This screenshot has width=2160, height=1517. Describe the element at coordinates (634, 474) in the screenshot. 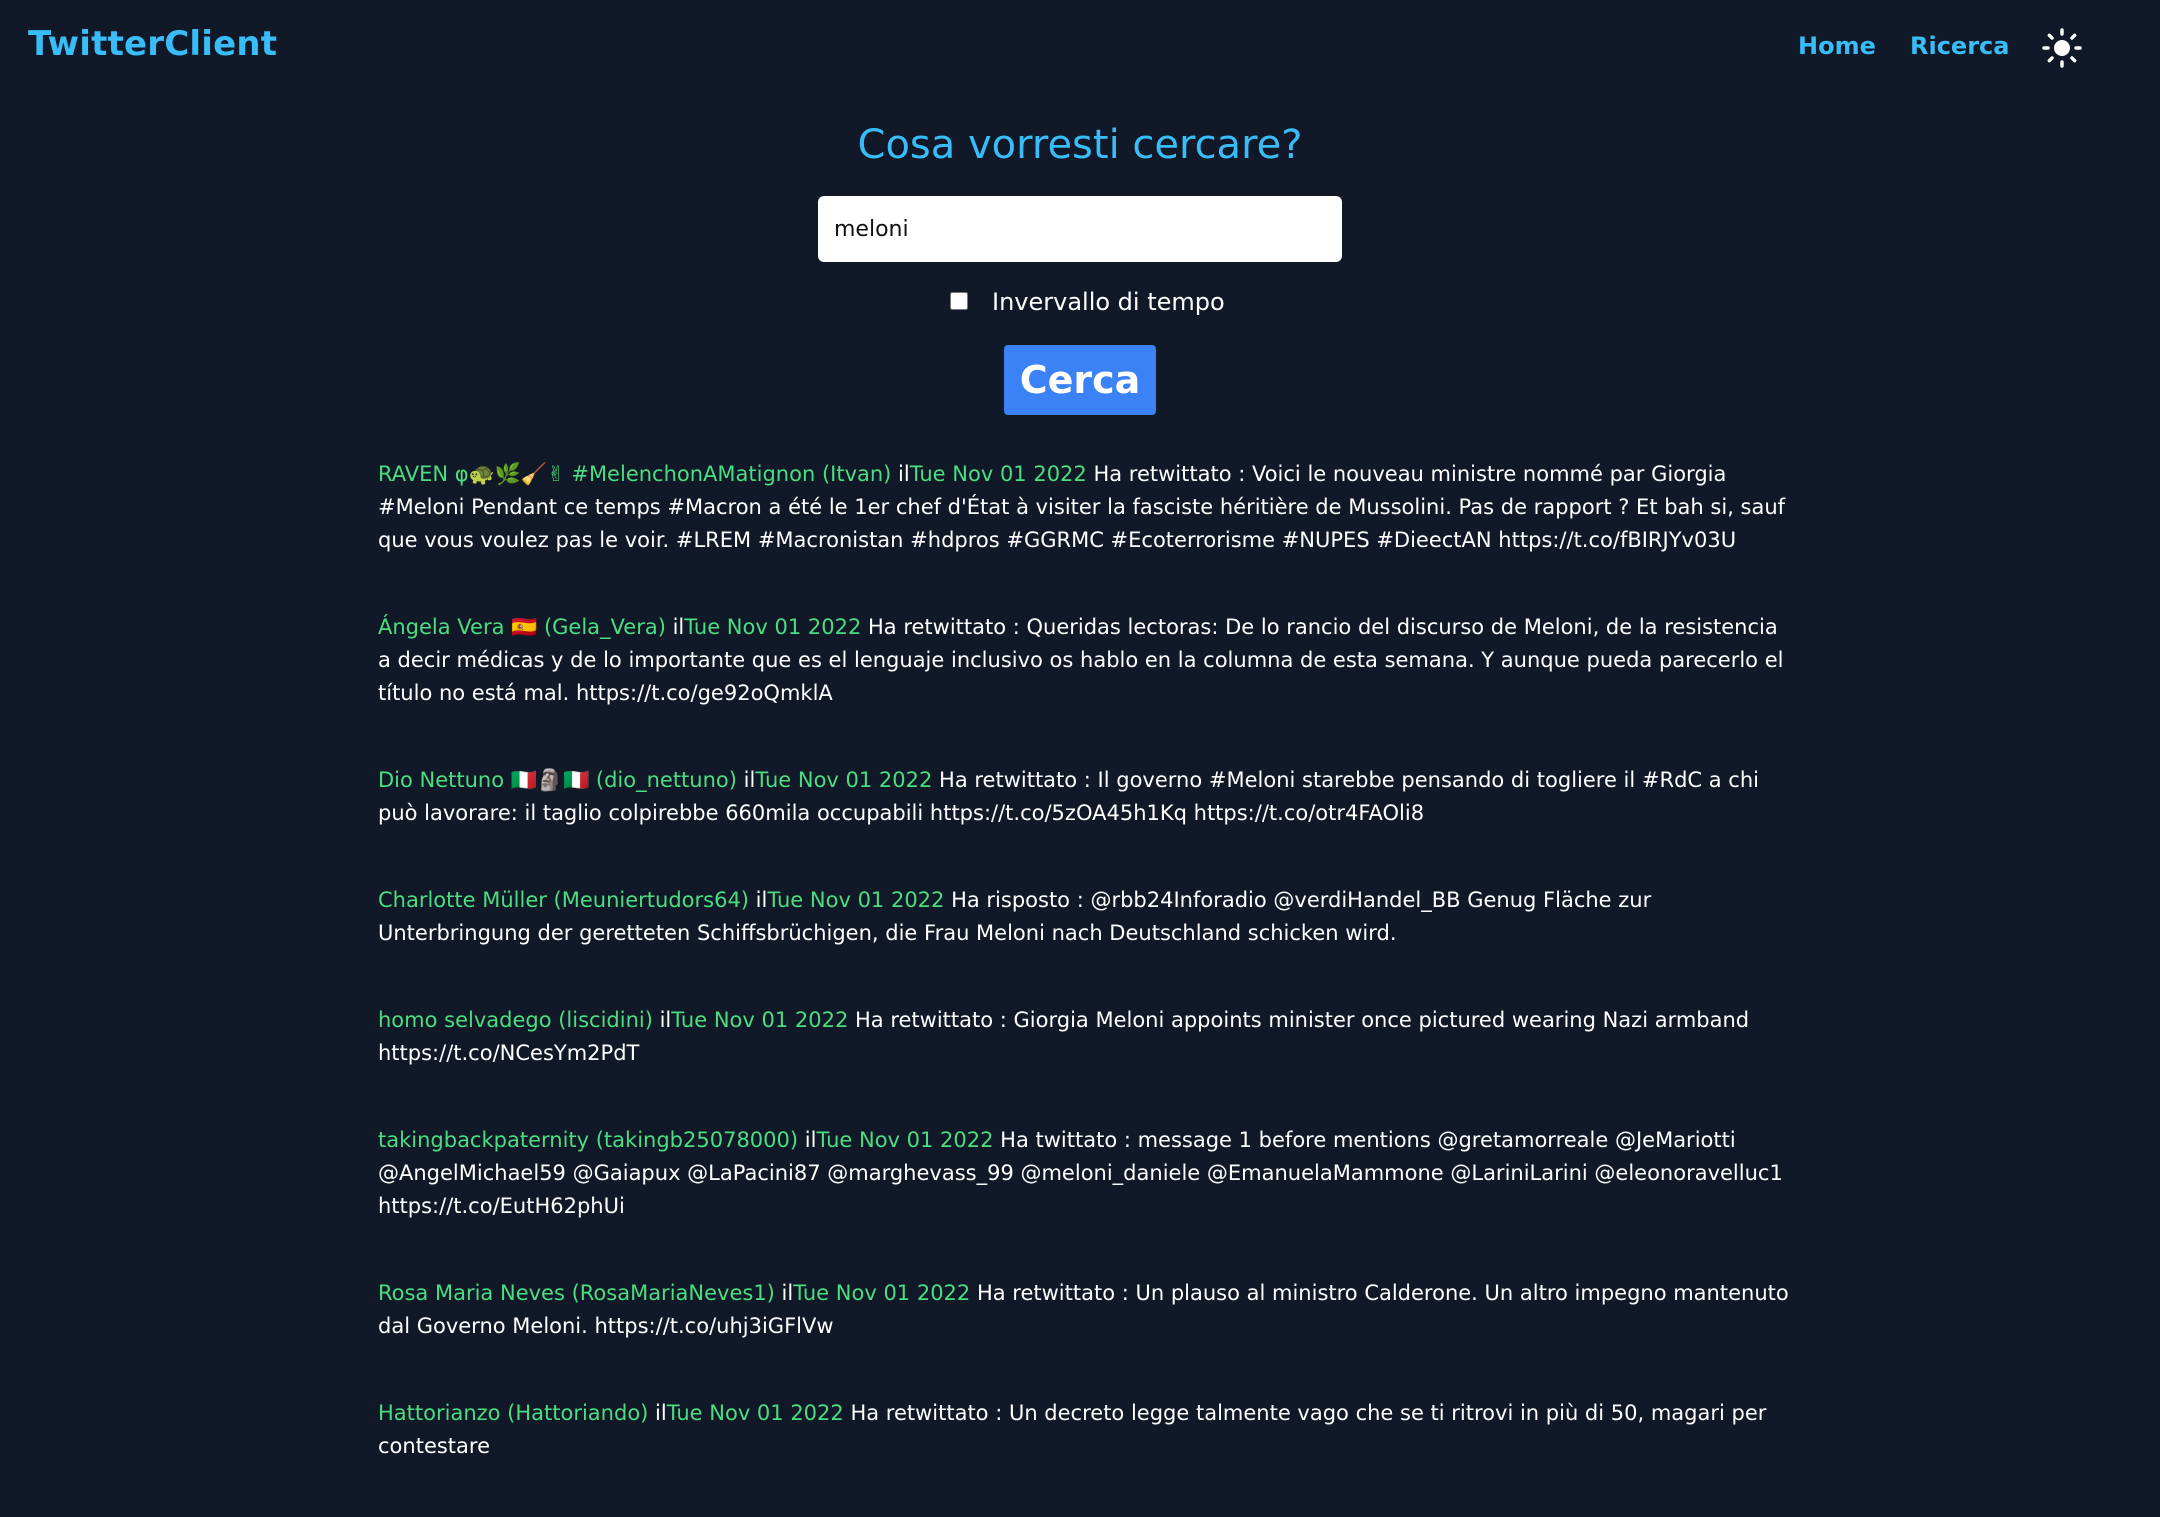

I see `tweet-author: RAVEN φ🐢🌿🧹✌ #MelenchonAMatignon (Itvan)` at that location.